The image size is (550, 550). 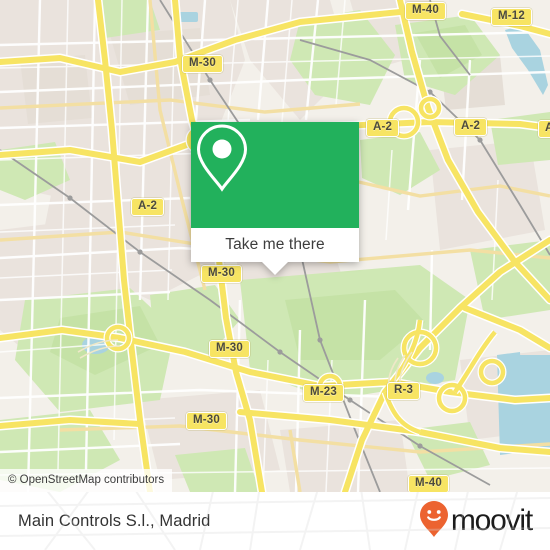 What do you see at coordinates (491, 520) in the screenshot?
I see `moovit-wordmark: moovit` at bounding box center [491, 520].